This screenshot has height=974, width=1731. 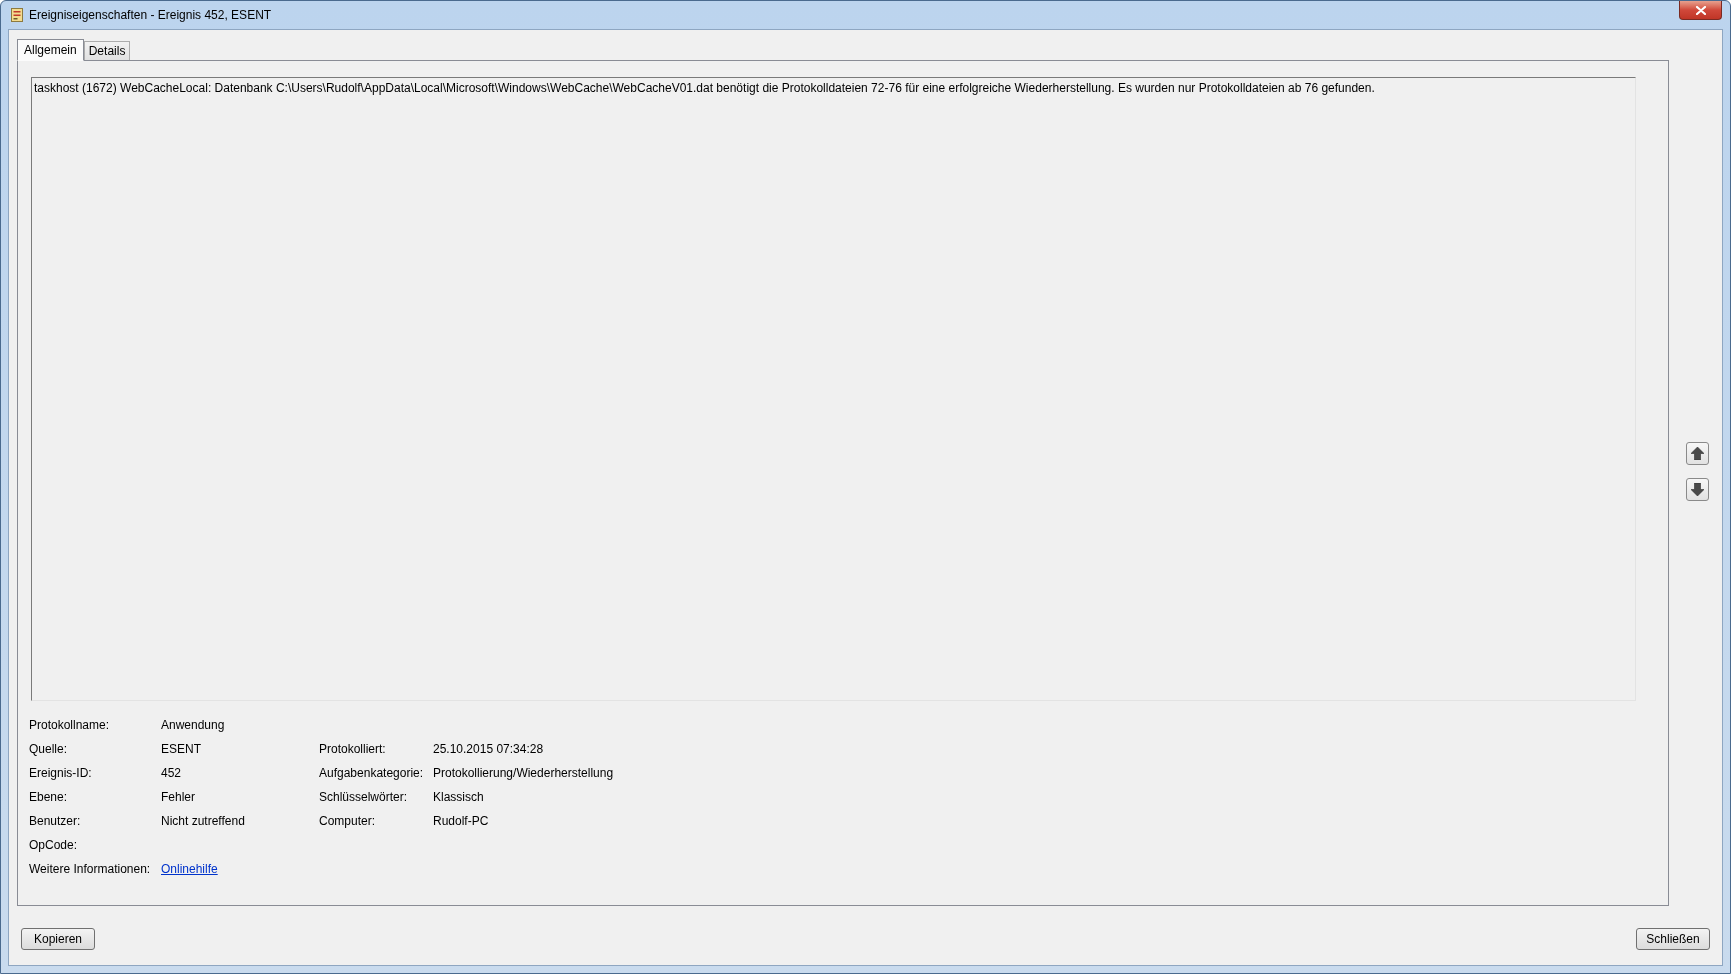 I want to click on field-label: Computer:, so click(x=347, y=821).